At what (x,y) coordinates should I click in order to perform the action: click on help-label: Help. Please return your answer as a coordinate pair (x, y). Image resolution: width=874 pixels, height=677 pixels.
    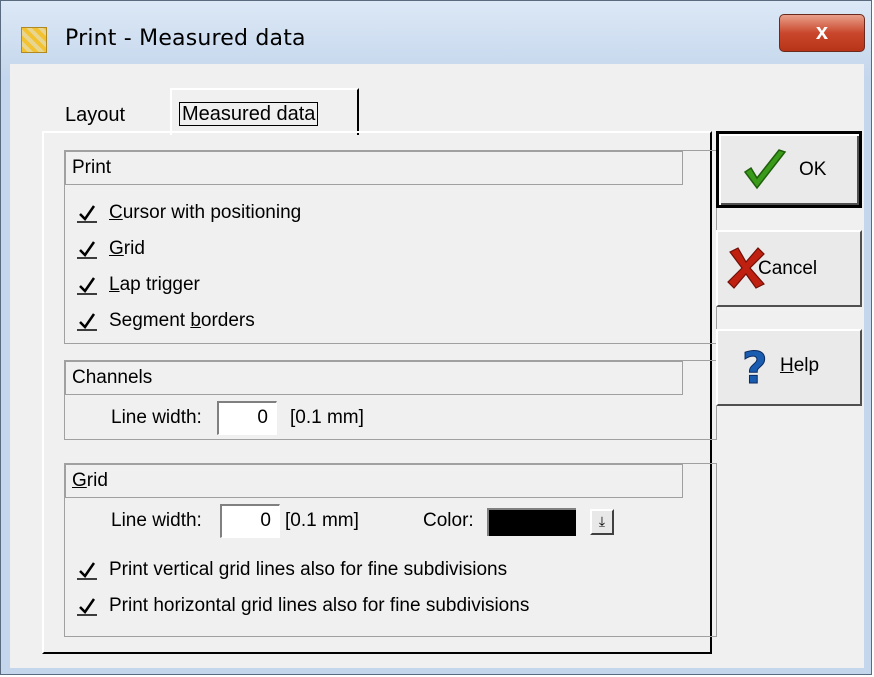
    Looking at the image, I should click on (800, 365).